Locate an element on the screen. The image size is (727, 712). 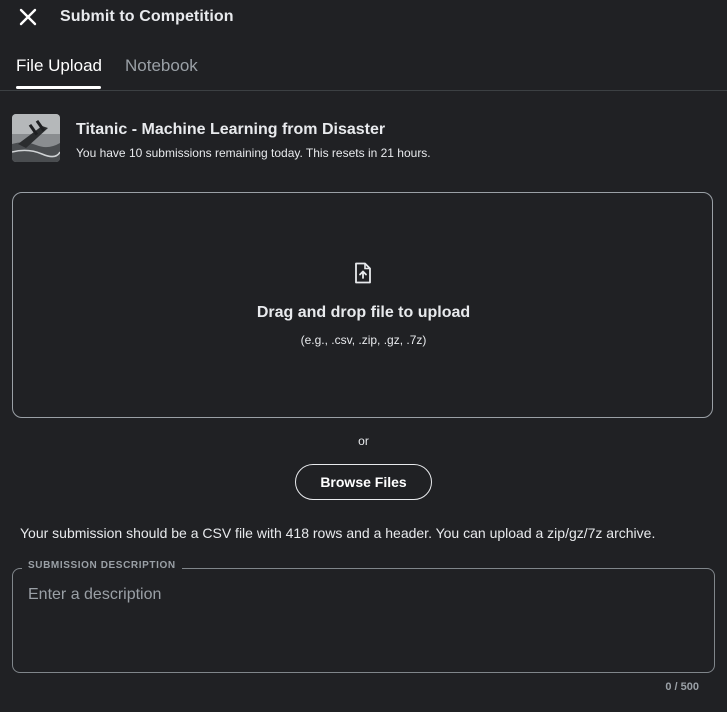
description-label: SUBMISSION DESCRIPTION is located at coordinates (102, 565).